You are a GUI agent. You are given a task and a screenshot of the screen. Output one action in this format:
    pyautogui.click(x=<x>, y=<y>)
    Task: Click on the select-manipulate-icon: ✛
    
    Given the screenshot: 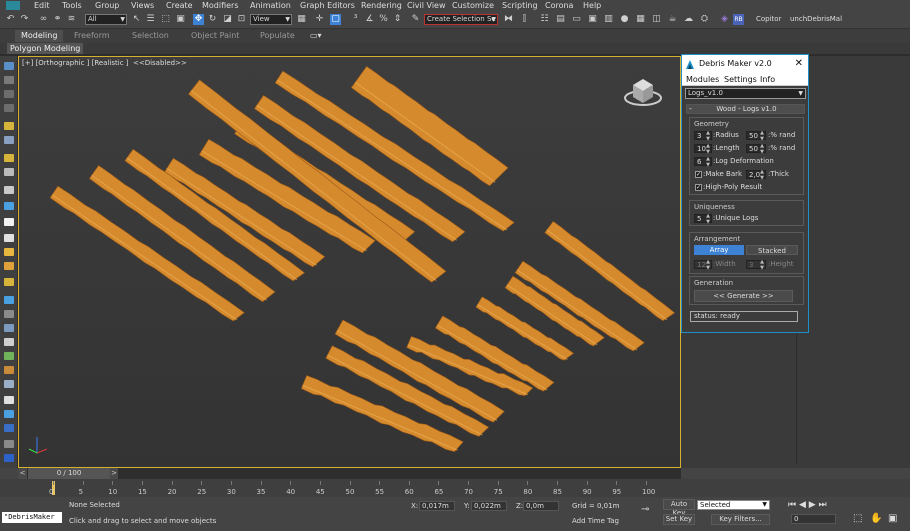 What is the action you would take?
    pyautogui.click(x=319, y=19)
    